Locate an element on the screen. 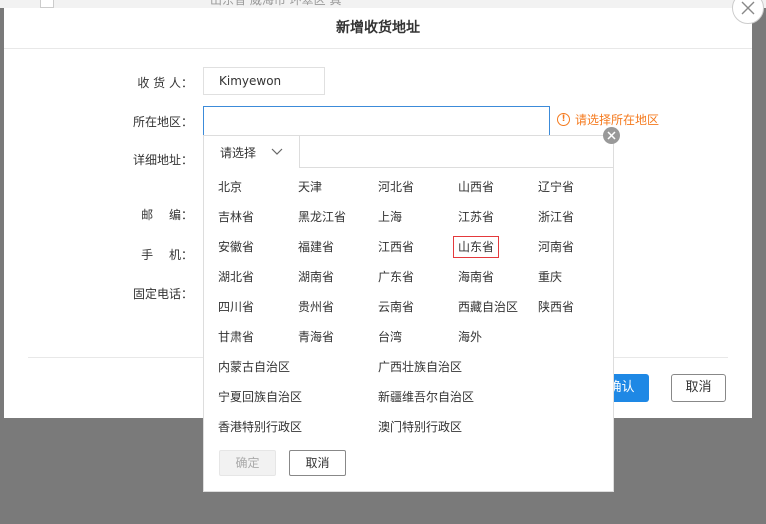  mobile-label: 手 机： is located at coordinates (167, 255).